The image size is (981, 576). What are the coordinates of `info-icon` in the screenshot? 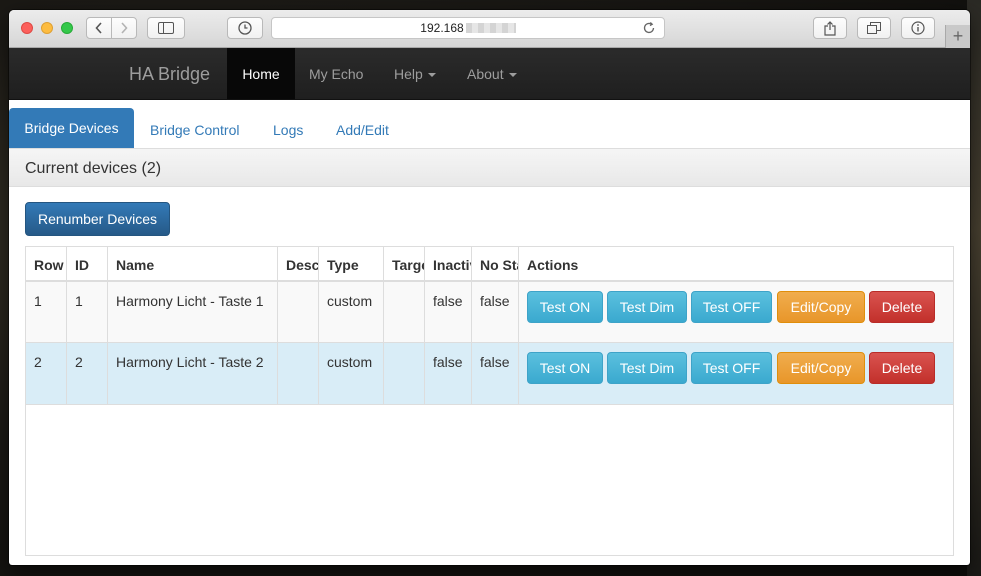 It's located at (918, 28).